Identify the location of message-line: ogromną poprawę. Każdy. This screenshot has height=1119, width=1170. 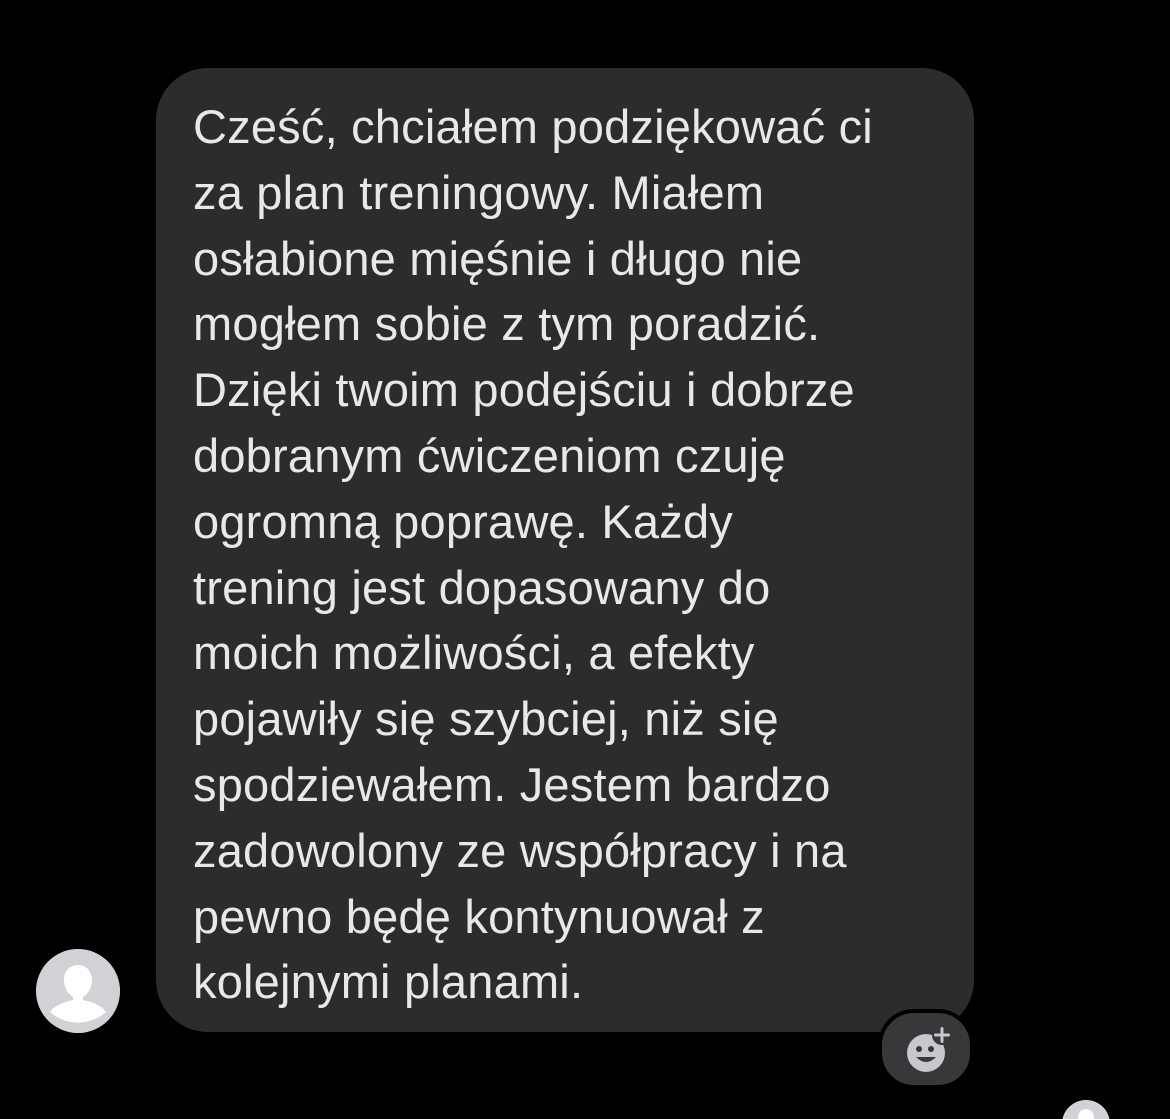
(463, 521).